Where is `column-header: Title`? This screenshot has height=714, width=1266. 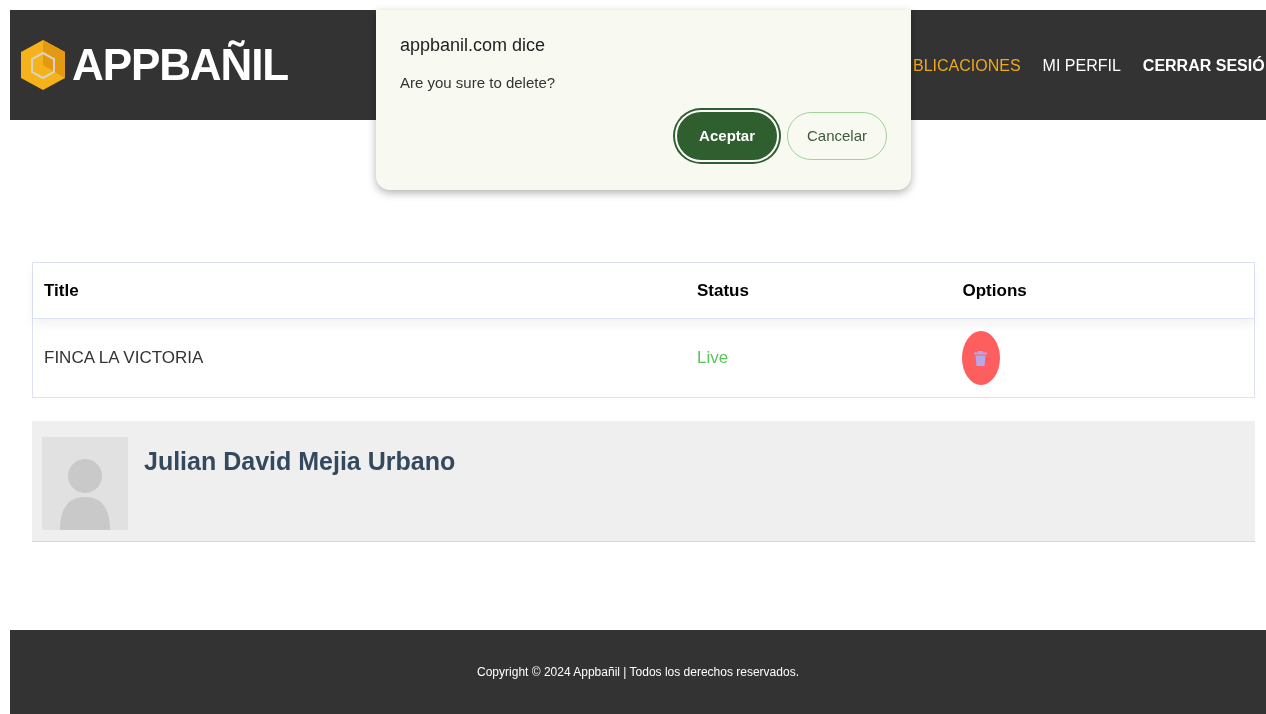 column-header: Title is located at coordinates (61, 290).